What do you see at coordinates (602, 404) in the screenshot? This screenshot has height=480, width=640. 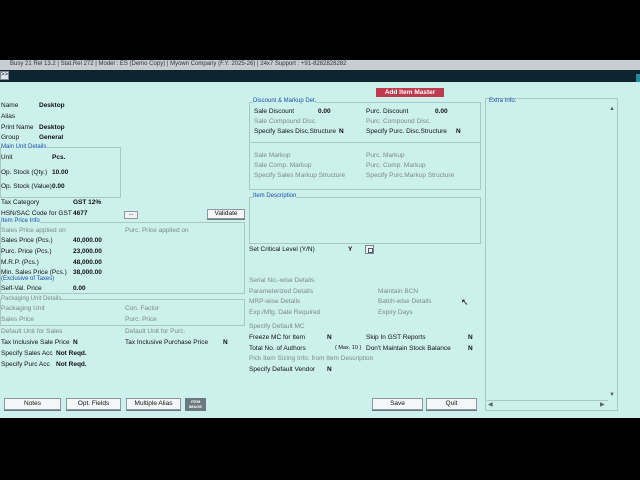 I see `scroll-right-icon: ▶` at bounding box center [602, 404].